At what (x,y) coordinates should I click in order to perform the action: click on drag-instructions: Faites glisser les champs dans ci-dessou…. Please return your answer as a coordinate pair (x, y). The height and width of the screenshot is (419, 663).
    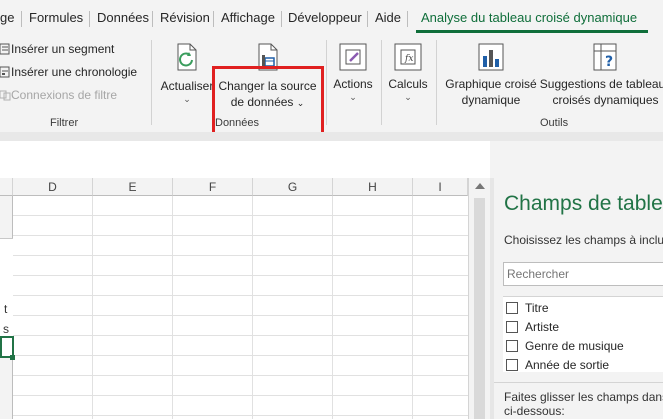
    Looking at the image, I should click on (583, 404).